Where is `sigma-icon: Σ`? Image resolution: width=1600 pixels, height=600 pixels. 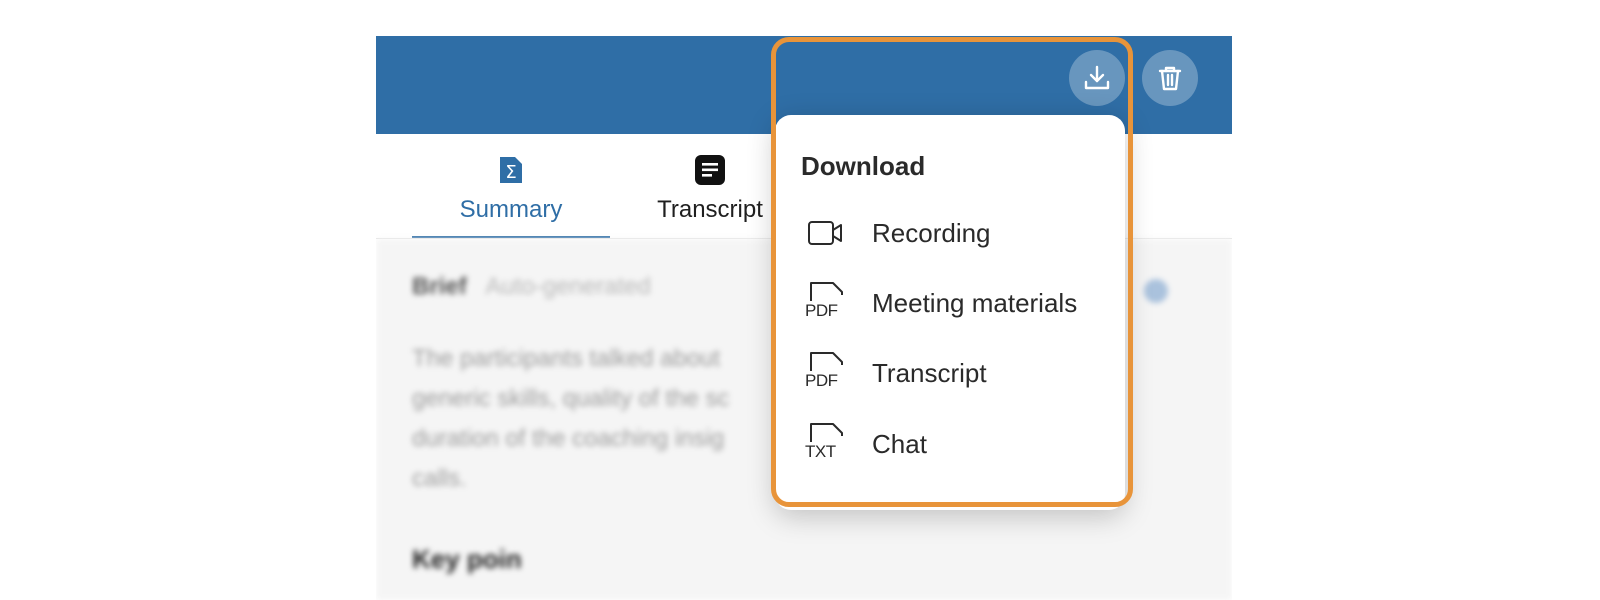 sigma-icon: Σ is located at coordinates (511, 170).